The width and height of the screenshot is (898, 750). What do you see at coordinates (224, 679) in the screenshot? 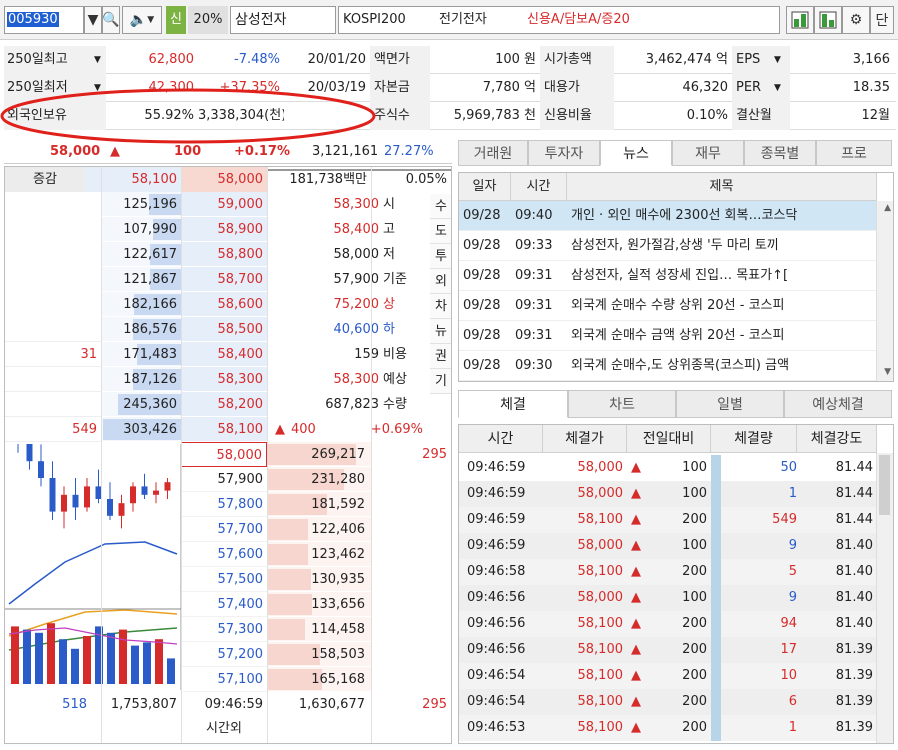
I see `bid-price: 57,100` at bounding box center [224, 679].